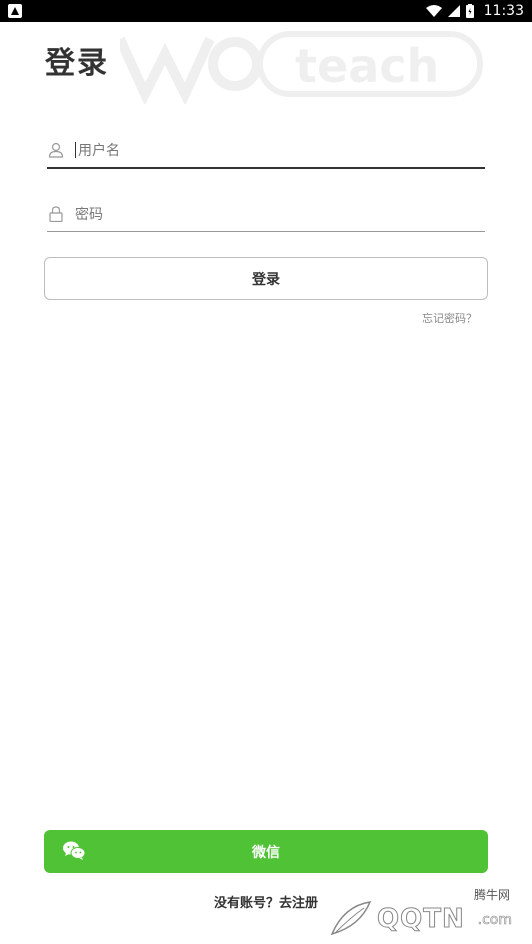 This screenshot has height=944, width=532. What do you see at coordinates (469, 11) in the screenshot?
I see `battery-icon` at bounding box center [469, 11].